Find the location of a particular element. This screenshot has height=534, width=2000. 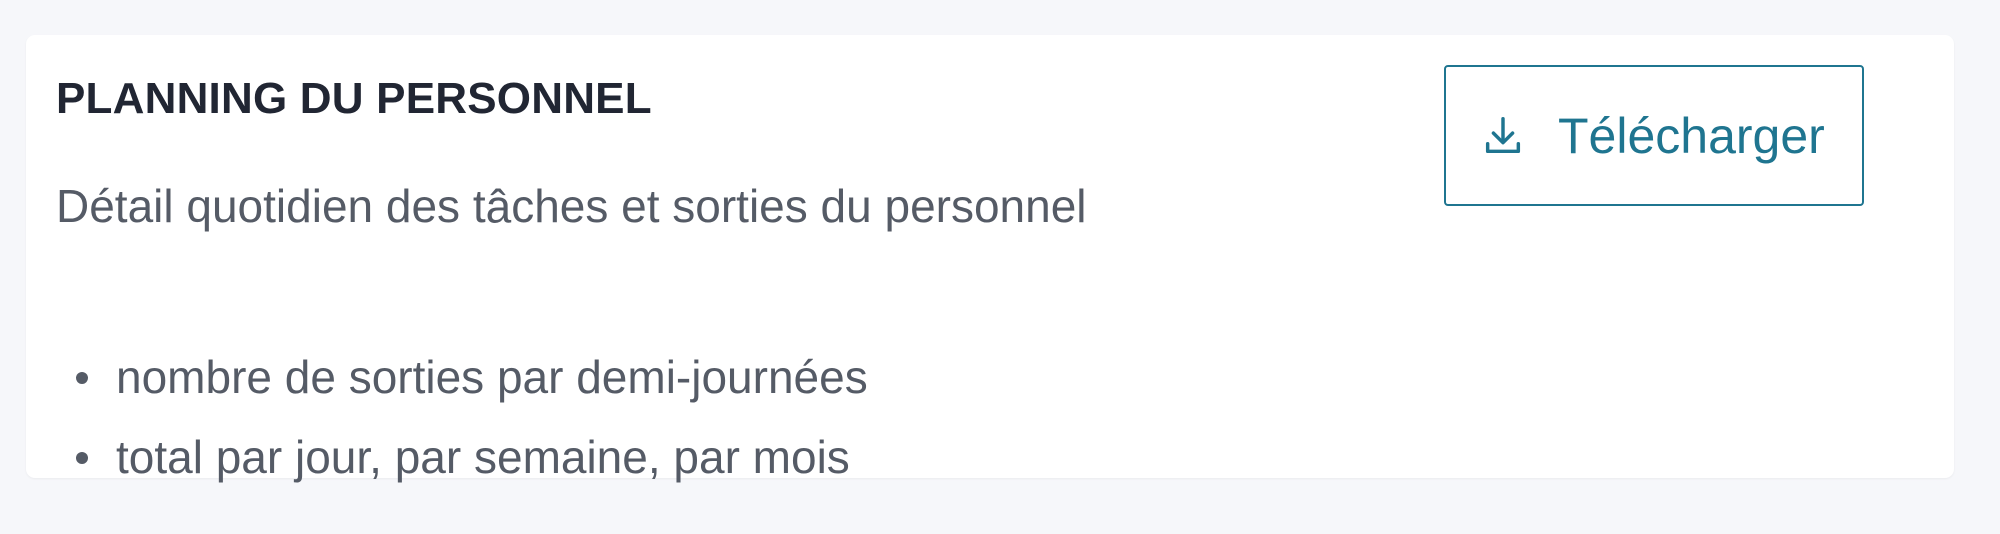

download-button: Télécharger is located at coordinates (1654, 135).